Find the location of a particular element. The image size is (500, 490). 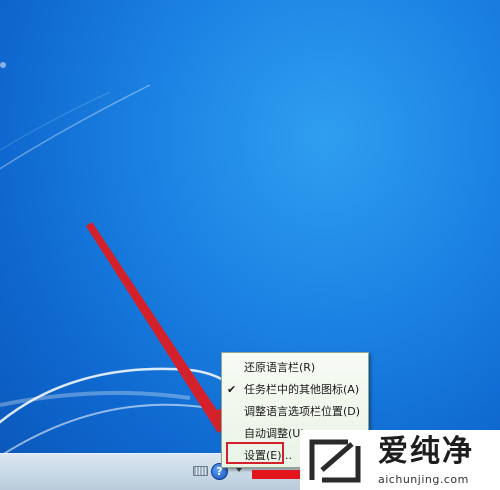

keyboard-icon is located at coordinates (200, 471).